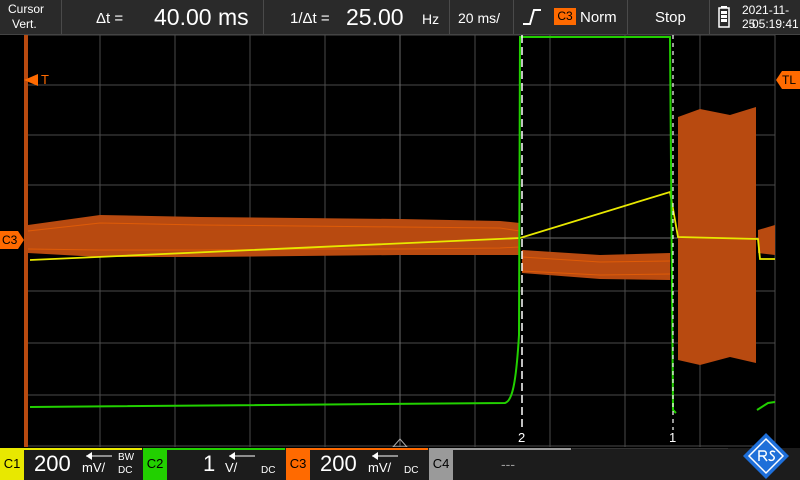 The width and height of the screenshot is (800, 480). What do you see at coordinates (532, 17) in the screenshot?
I see `rising-edge-icon` at bounding box center [532, 17].